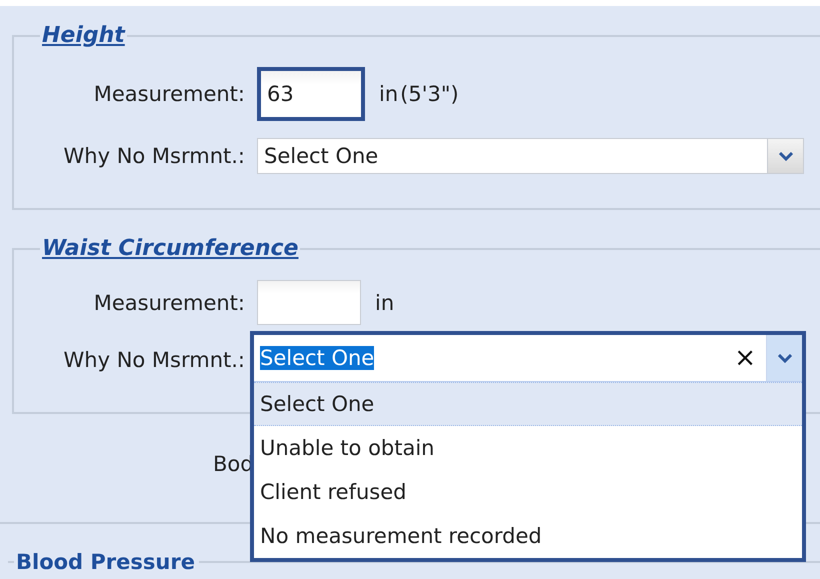 The image size is (820, 579). I want to click on height-note: (5'3"), so click(429, 94).